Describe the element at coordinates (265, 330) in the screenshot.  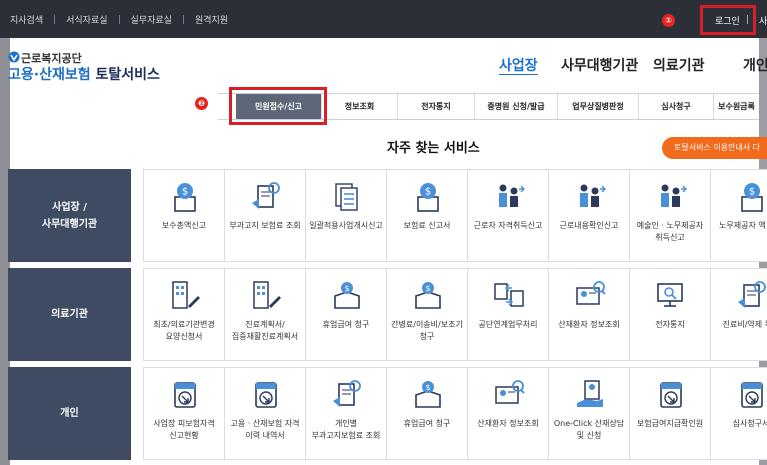
I see `service-tile-label: 진료계획서/집중재활진료계획서` at that location.